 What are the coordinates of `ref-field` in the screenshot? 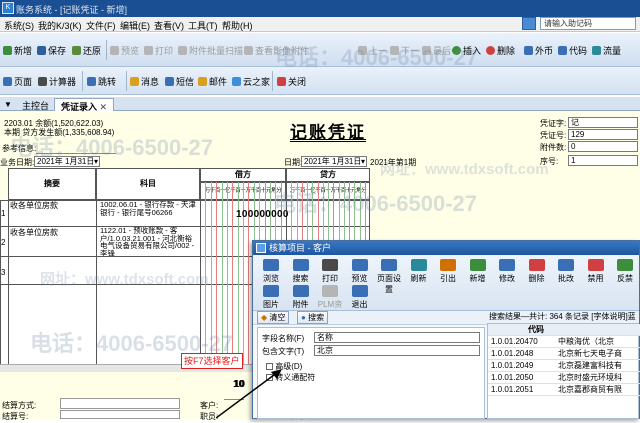 It's located at (76, 148).